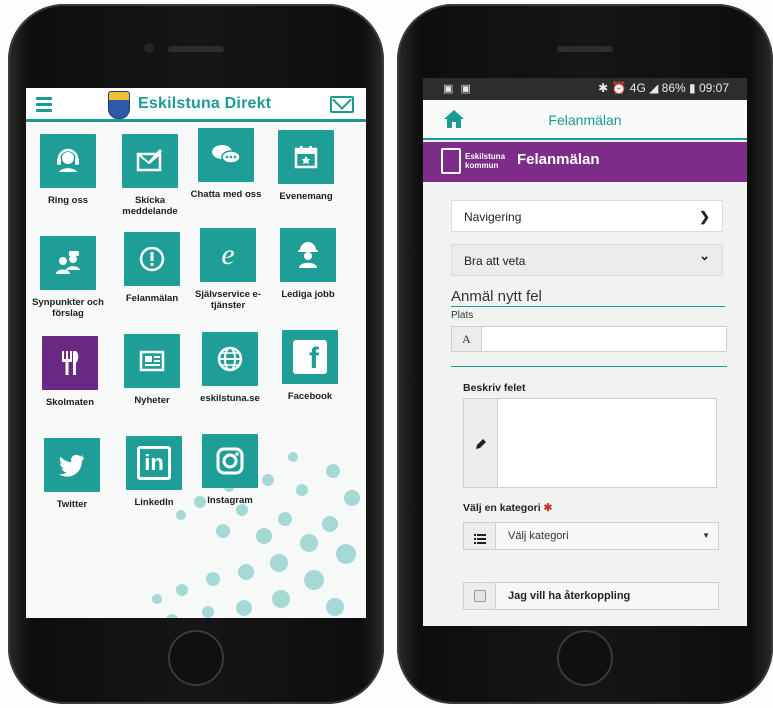 The height and width of the screenshot is (708, 773). What do you see at coordinates (607, 442) in the screenshot?
I see `beskriv-felet-textarea` at bounding box center [607, 442].